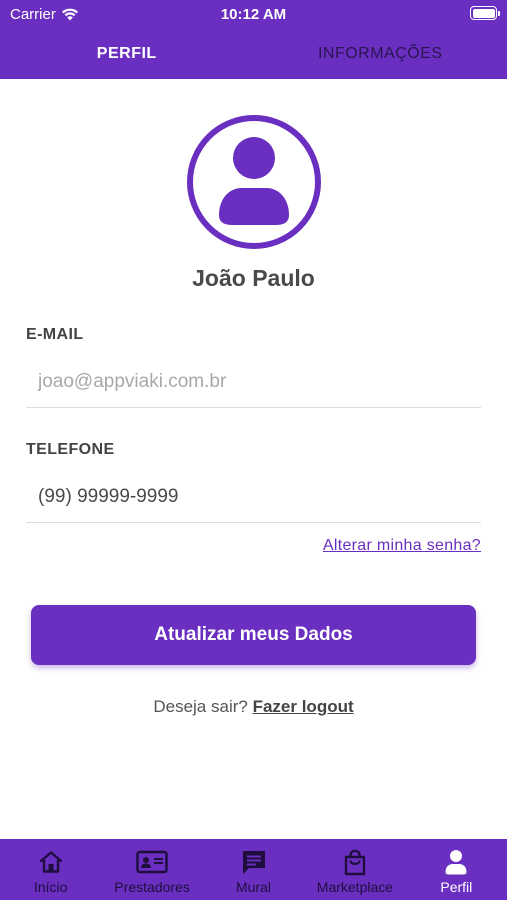 This screenshot has width=507, height=900. Describe the element at coordinates (200, 706) in the screenshot. I see `logout-prompt: Deseja sair?` at that location.